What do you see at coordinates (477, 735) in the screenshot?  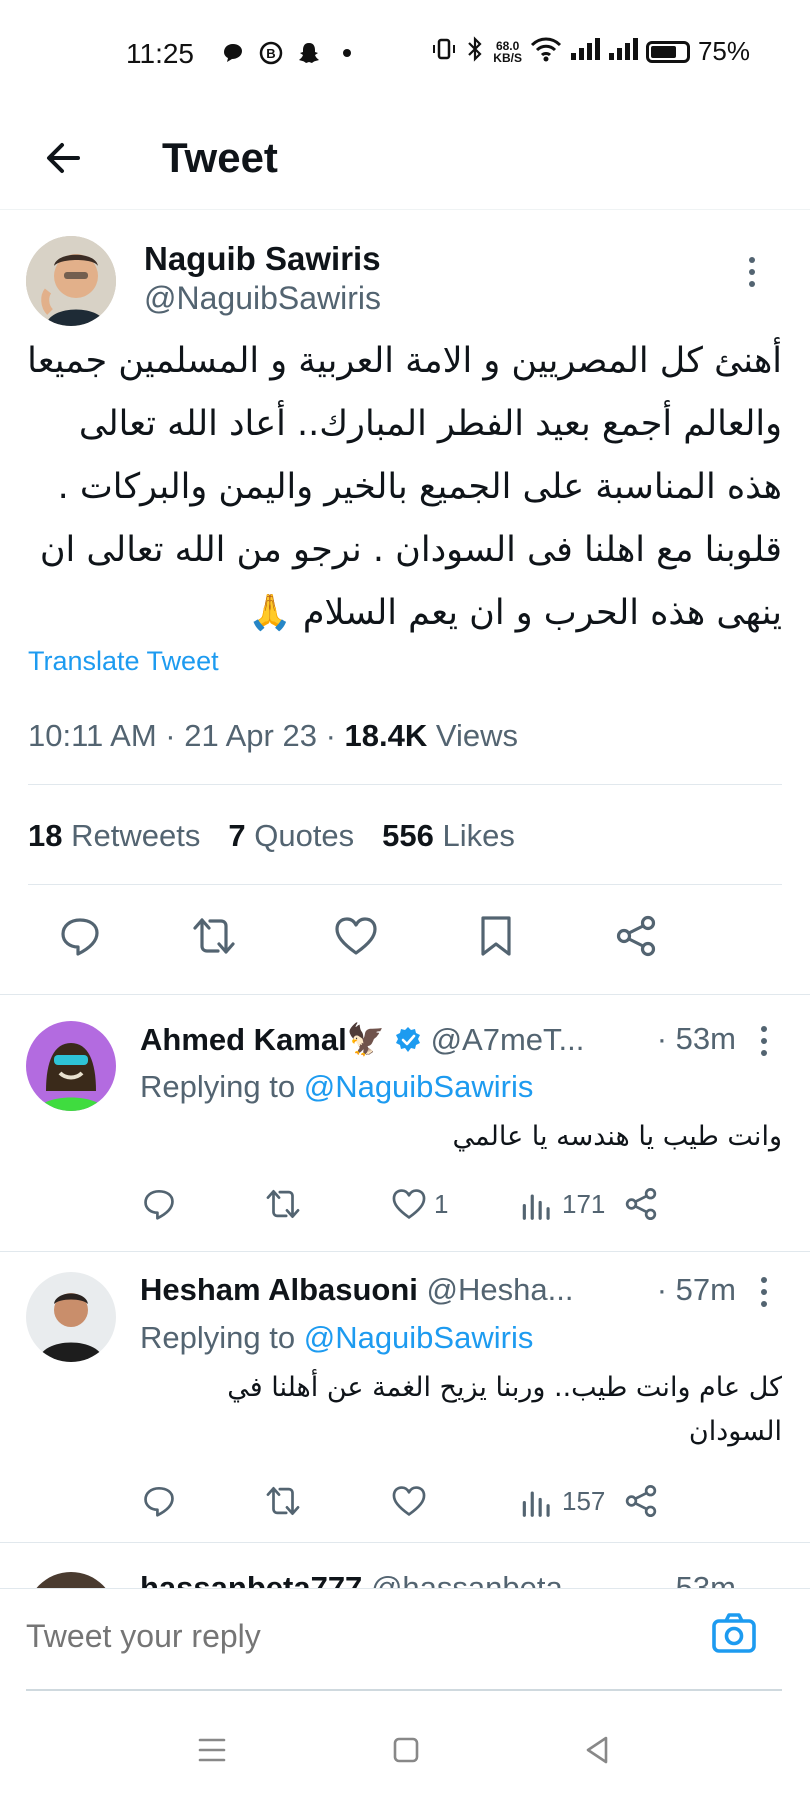 I see `views-label: Views` at bounding box center [477, 735].